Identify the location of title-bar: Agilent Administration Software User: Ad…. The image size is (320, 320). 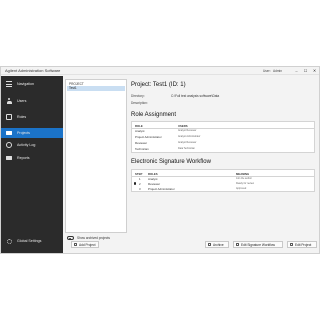
(160, 71).